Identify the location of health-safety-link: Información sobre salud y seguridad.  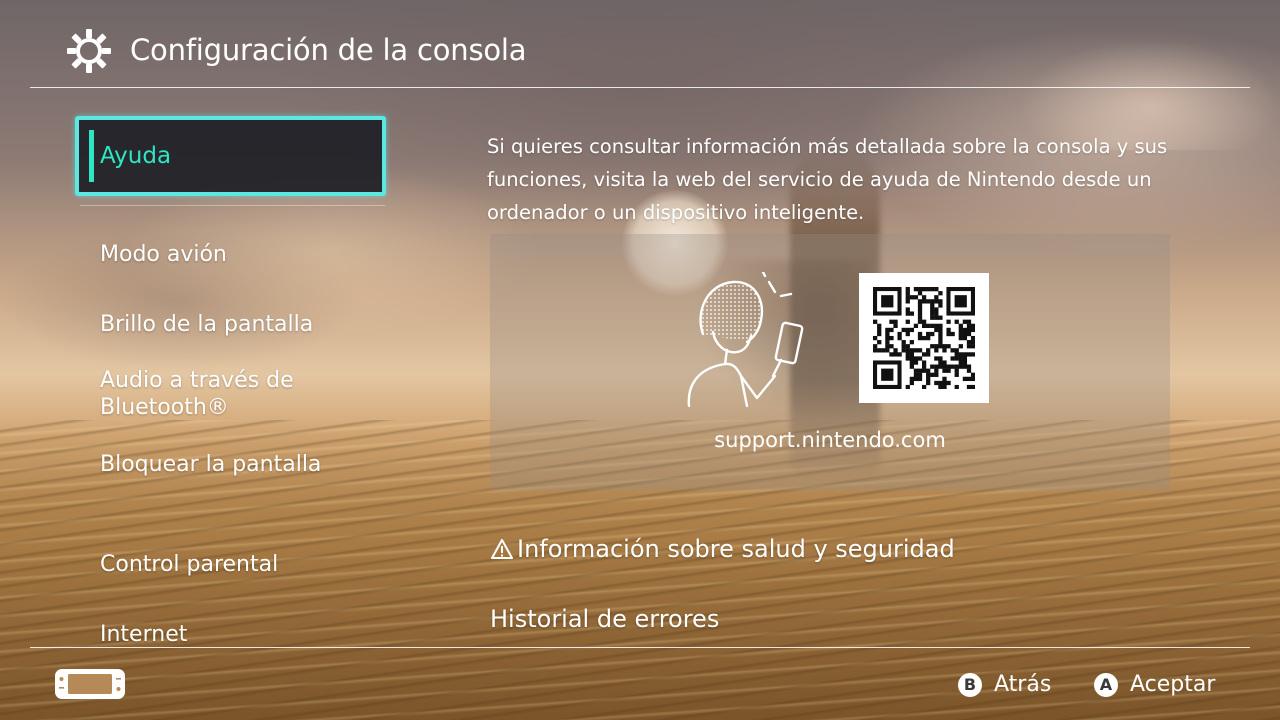
(722, 549).